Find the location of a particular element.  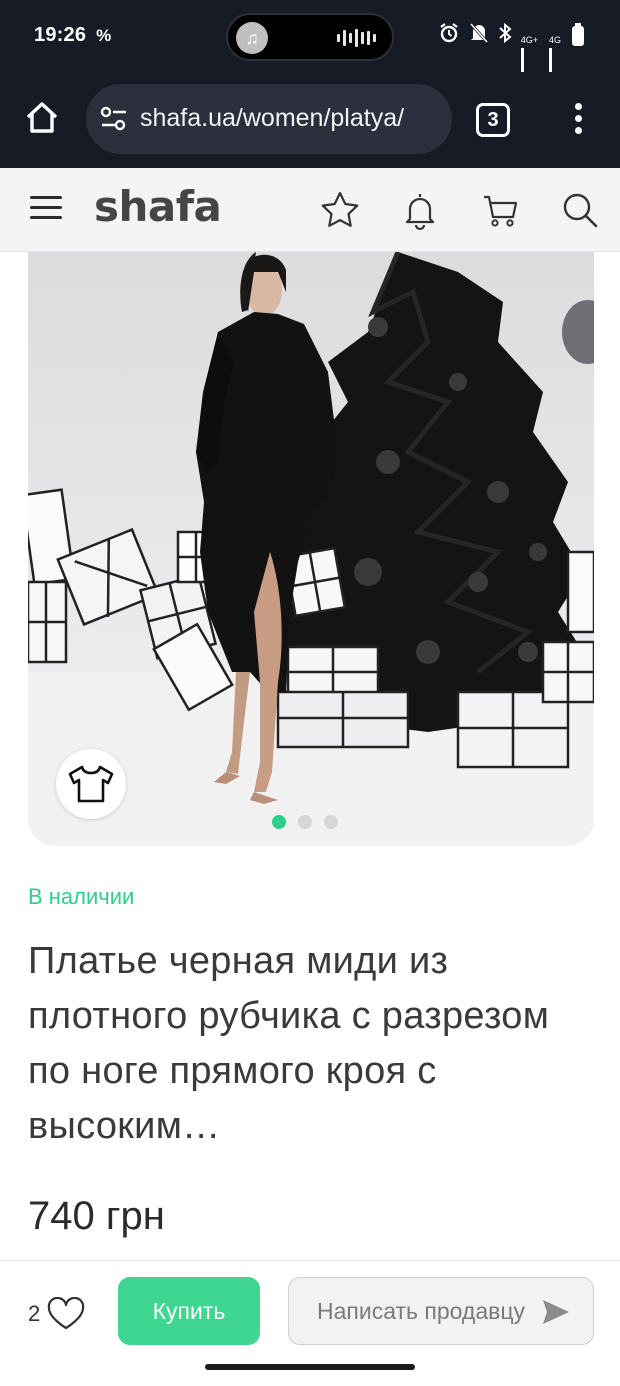

alarm-icon is located at coordinates (449, 35).